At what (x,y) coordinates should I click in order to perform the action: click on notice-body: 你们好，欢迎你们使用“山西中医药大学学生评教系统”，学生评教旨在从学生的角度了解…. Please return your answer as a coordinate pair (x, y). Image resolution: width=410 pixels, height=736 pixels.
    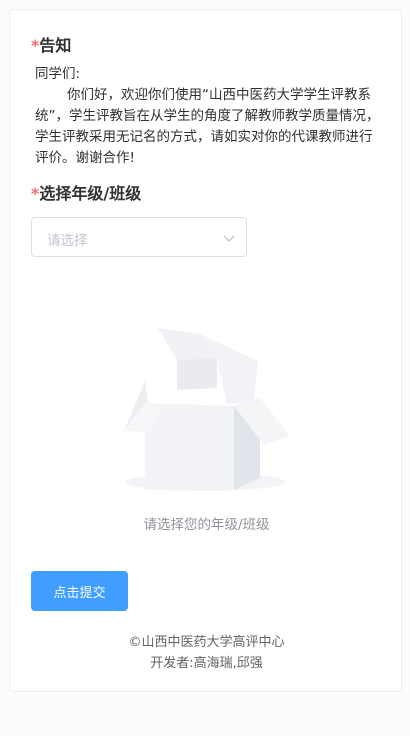
    Looking at the image, I should click on (207, 126).